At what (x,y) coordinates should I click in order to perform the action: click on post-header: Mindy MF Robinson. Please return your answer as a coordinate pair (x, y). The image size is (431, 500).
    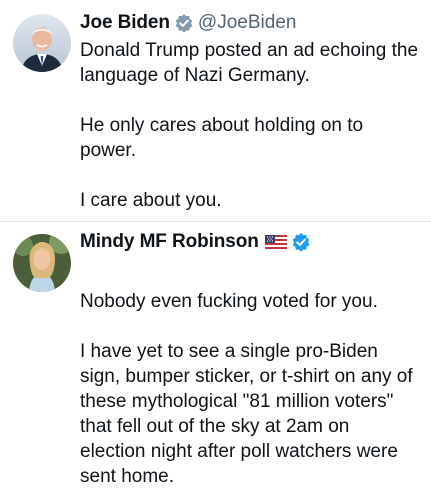
    Looking at the image, I should click on (195, 242).